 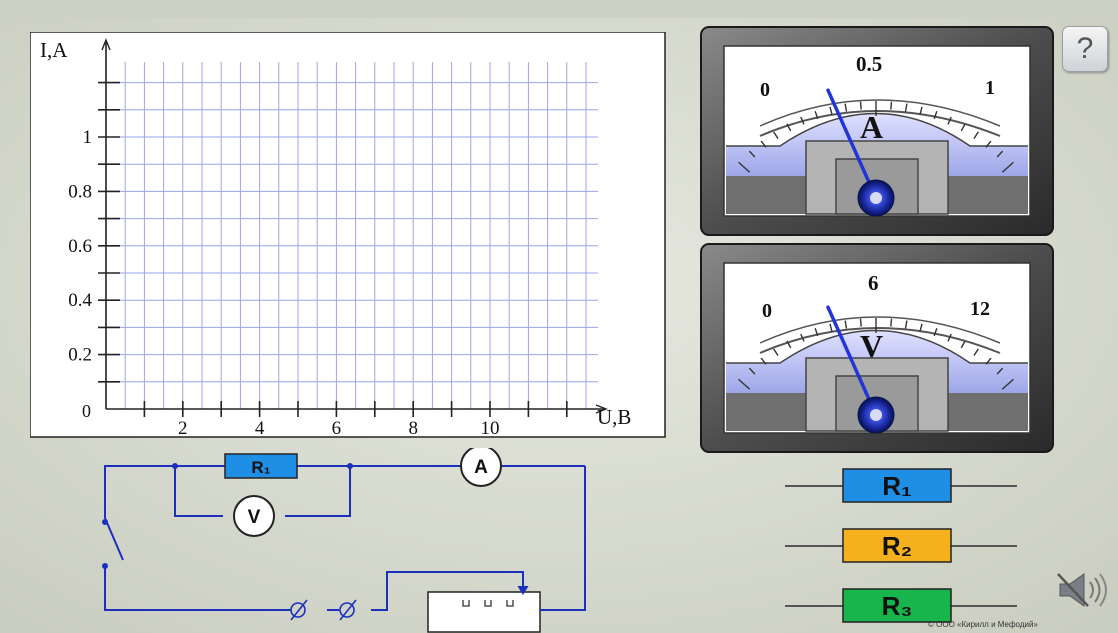 I want to click on y-tick-label: 0.6, so click(x=80, y=246).